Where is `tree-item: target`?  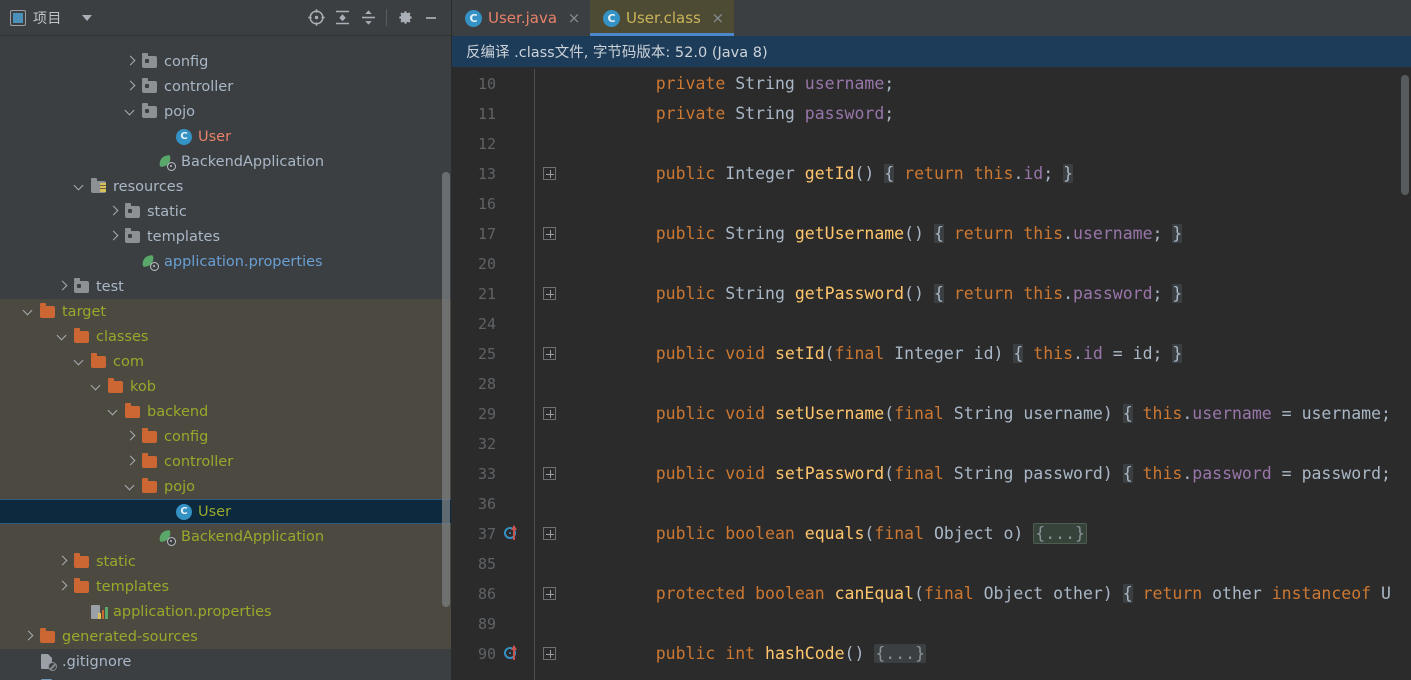 tree-item: target is located at coordinates (226, 311).